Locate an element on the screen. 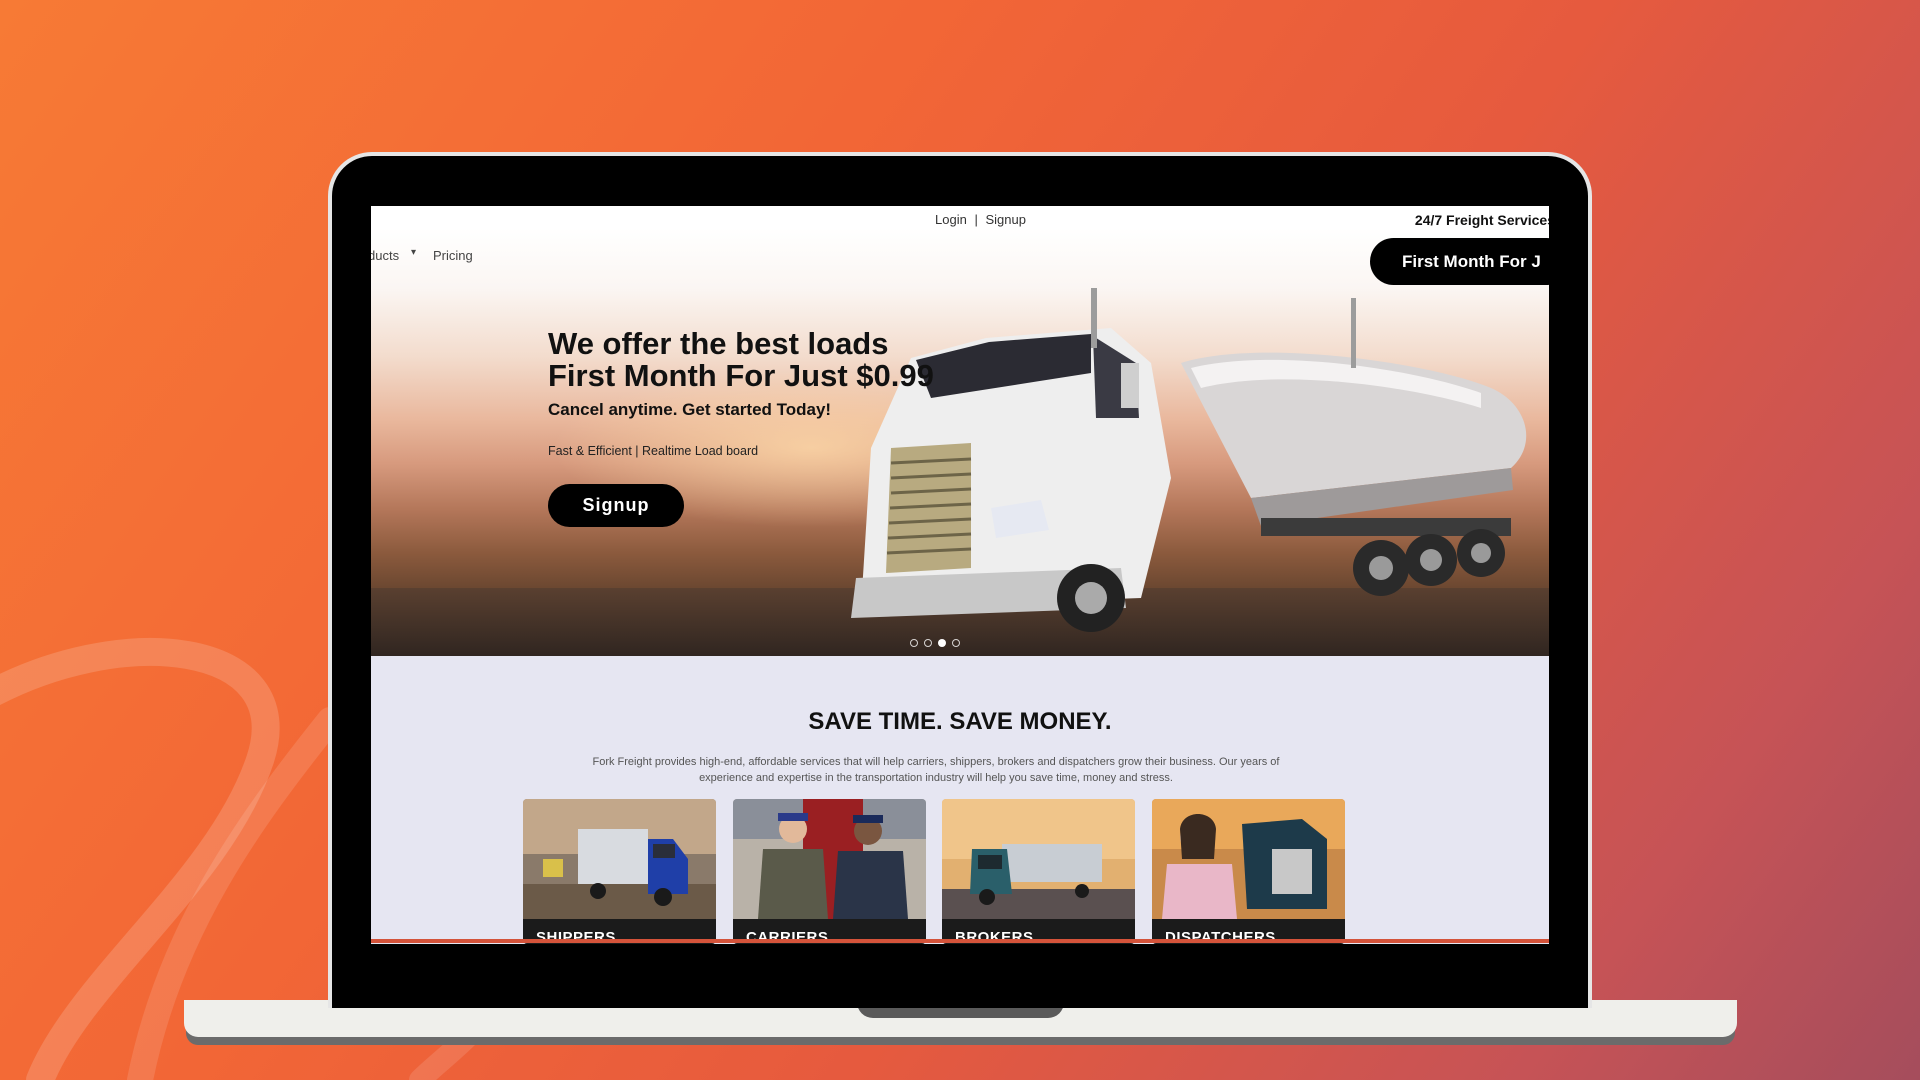 The width and height of the screenshot is (1920, 1080). card-dispatchers: DISPATCHERS is located at coordinates (1248, 871).